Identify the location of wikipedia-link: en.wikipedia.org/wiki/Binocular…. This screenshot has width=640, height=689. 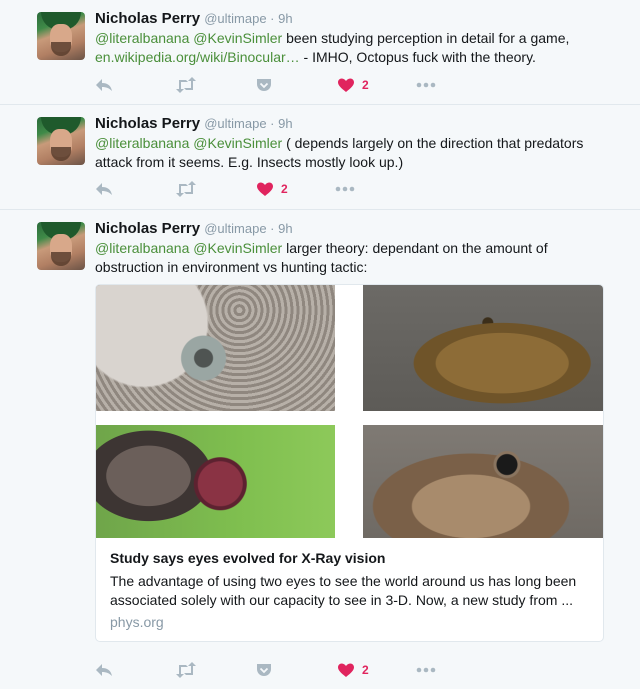
(197, 57).